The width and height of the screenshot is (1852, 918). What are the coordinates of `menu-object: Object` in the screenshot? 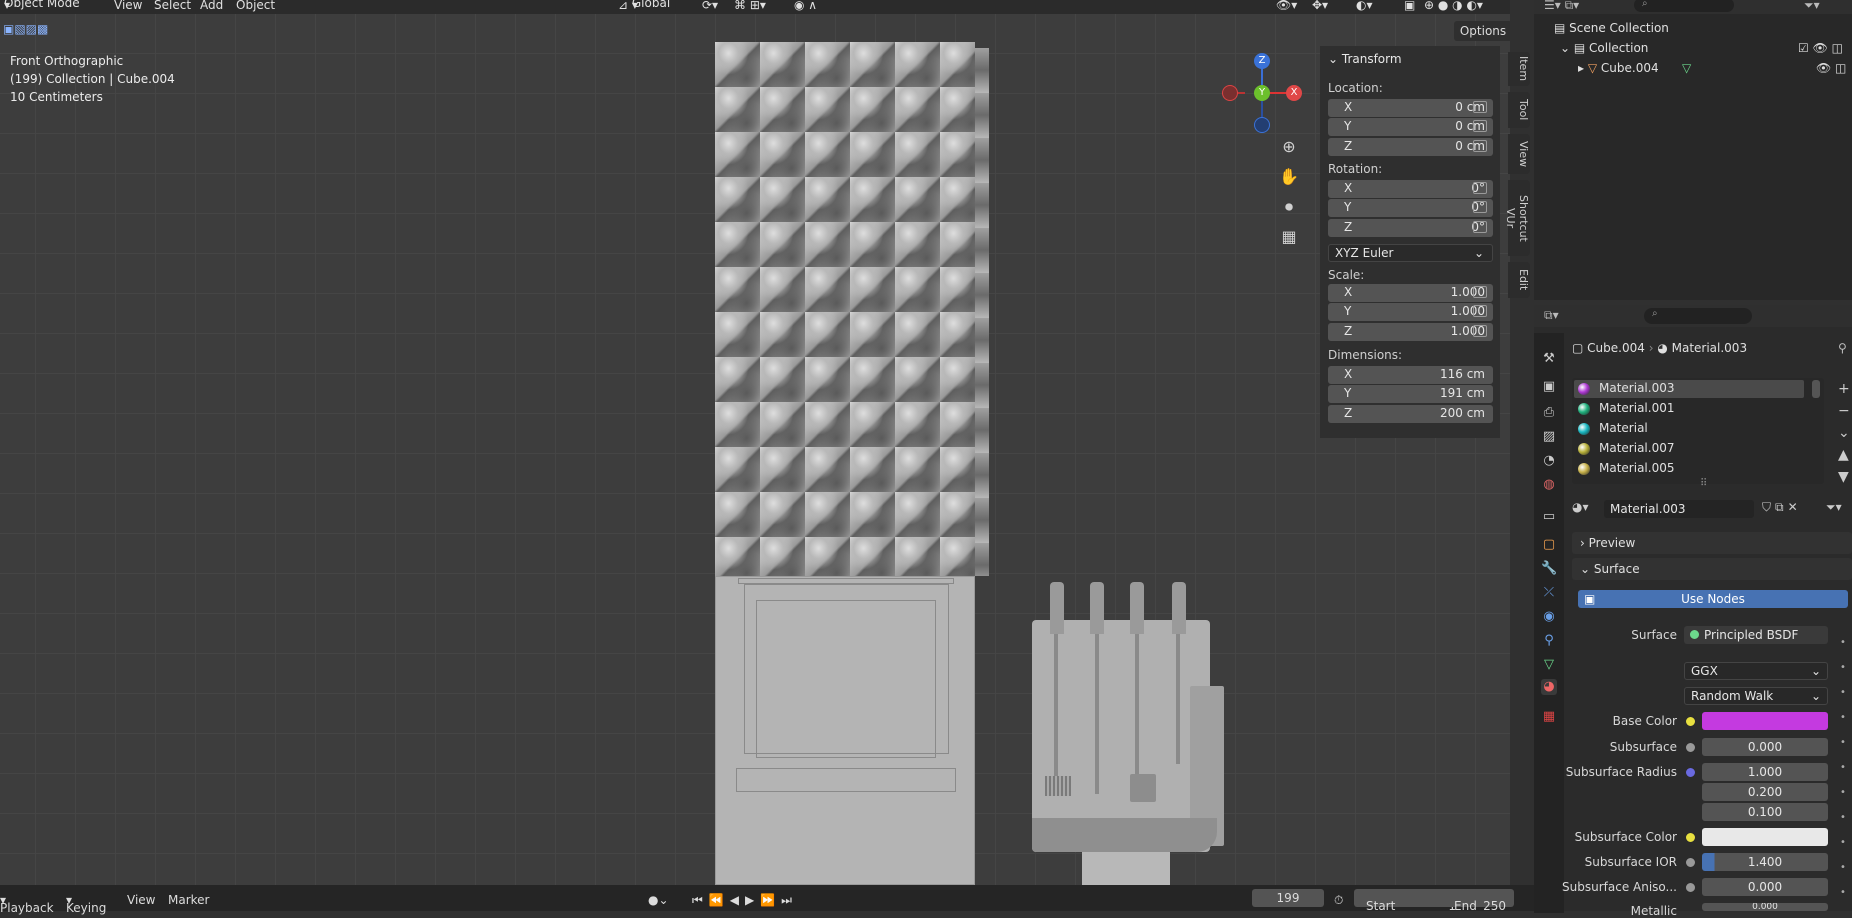 It's located at (255, 6).